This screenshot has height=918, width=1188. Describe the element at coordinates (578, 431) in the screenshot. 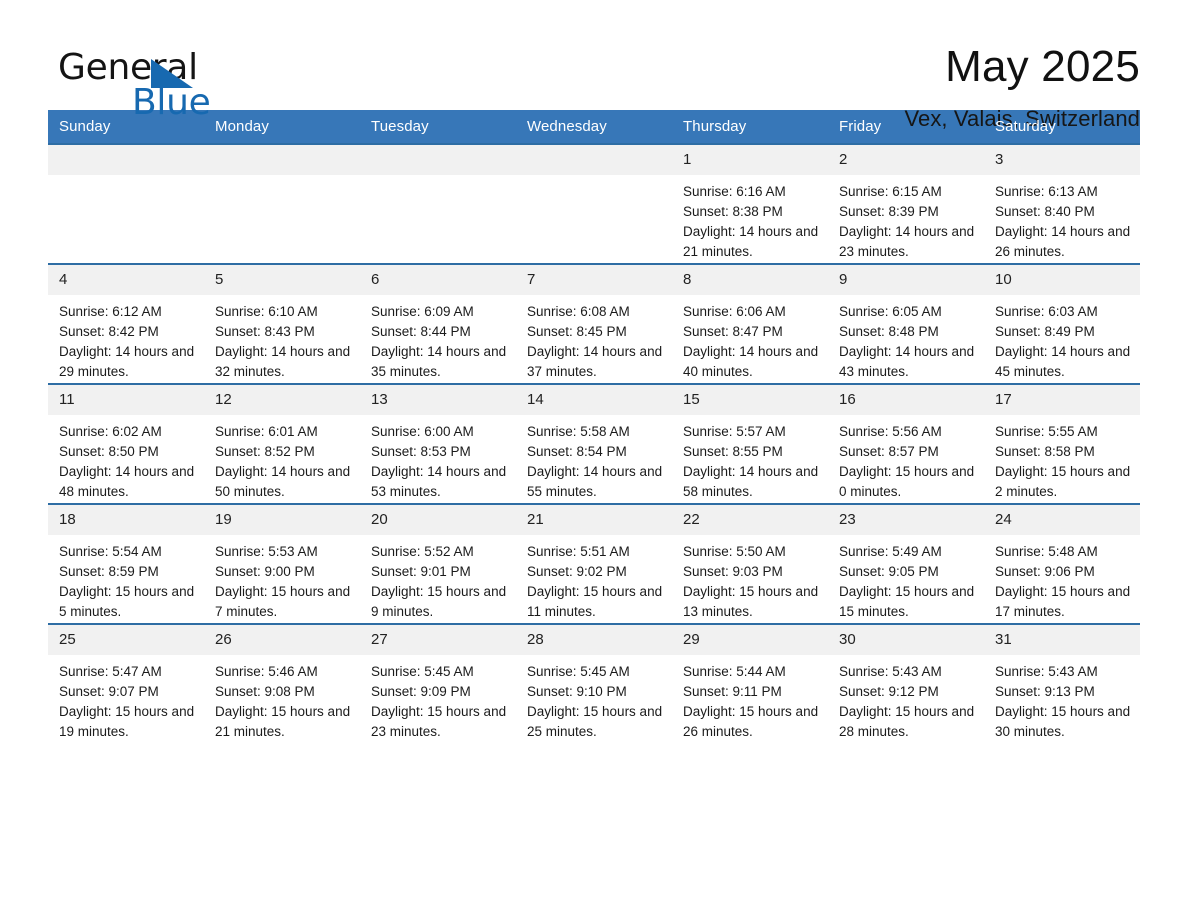

I see `sunrise-text: Sunrise: 5:58 AM` at that location.